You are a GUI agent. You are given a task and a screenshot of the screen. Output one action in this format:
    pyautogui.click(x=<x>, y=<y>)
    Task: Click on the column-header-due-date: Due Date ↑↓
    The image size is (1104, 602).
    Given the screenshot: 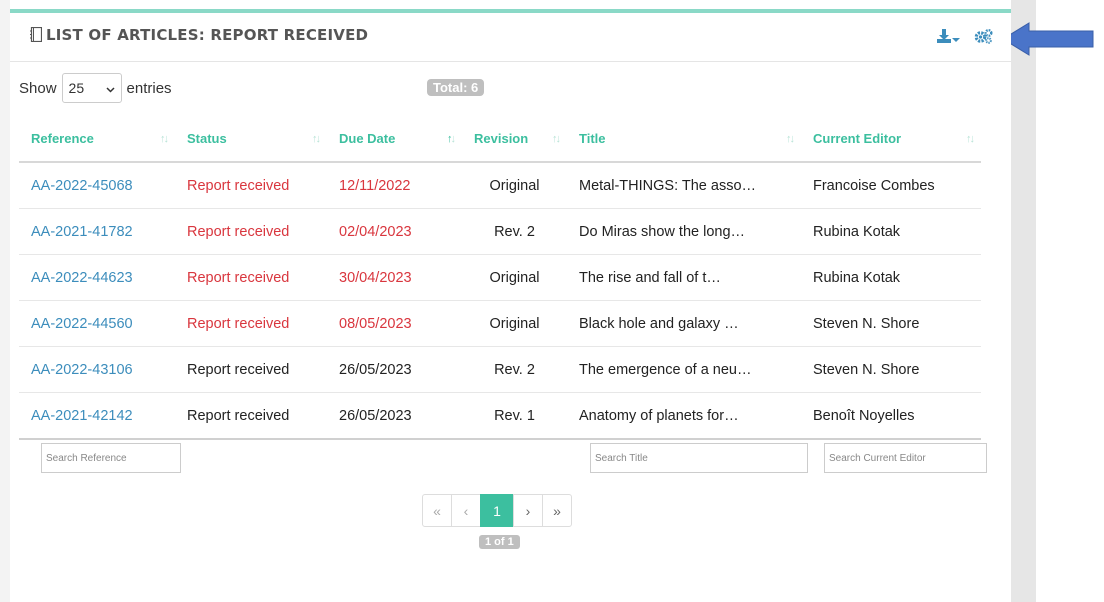 What is the action you would take?
    pyautogui.click(x=394, y=139)
    